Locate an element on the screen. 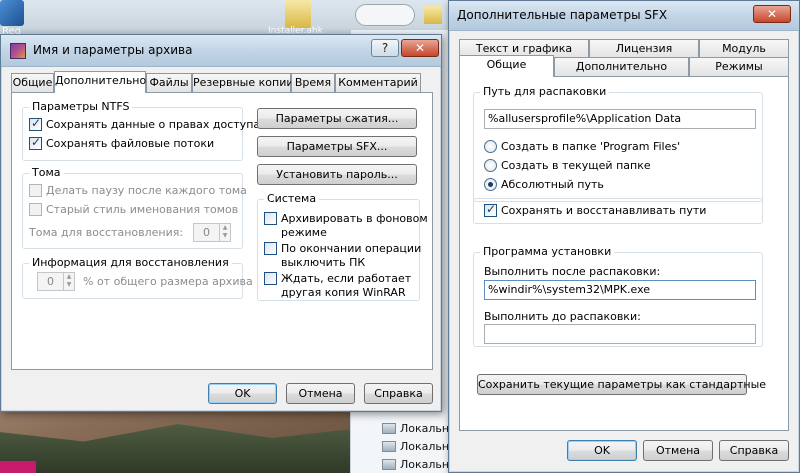 The image size is (800, 473). extract-path-title: Путь для распаковки is located at coordinates (545, 91).